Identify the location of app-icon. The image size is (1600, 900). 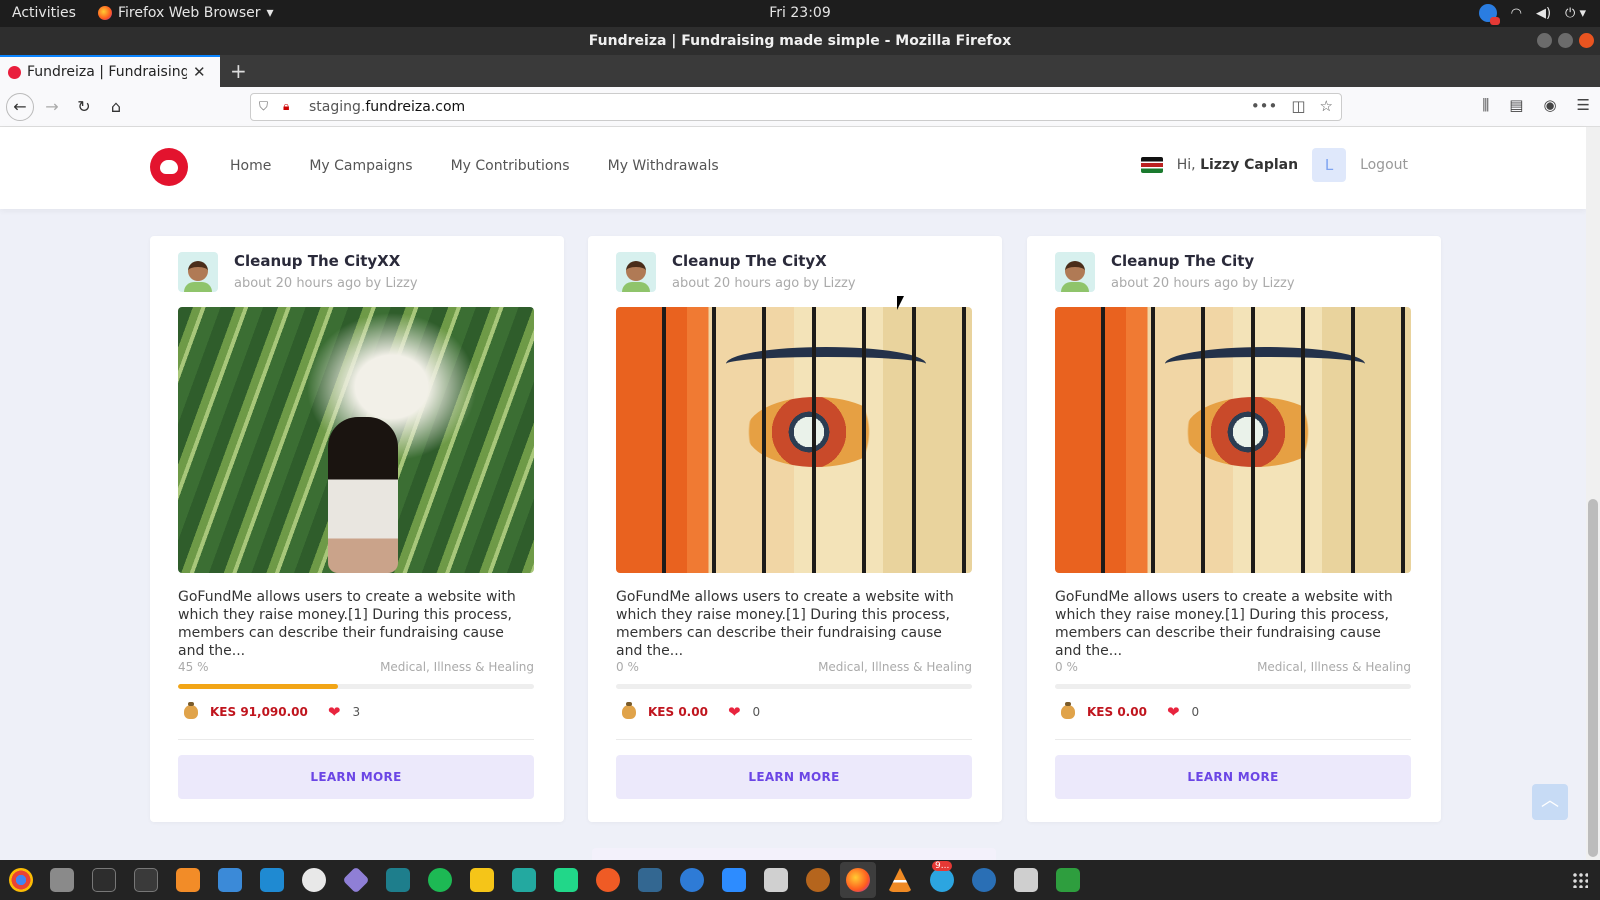
(818, 880).